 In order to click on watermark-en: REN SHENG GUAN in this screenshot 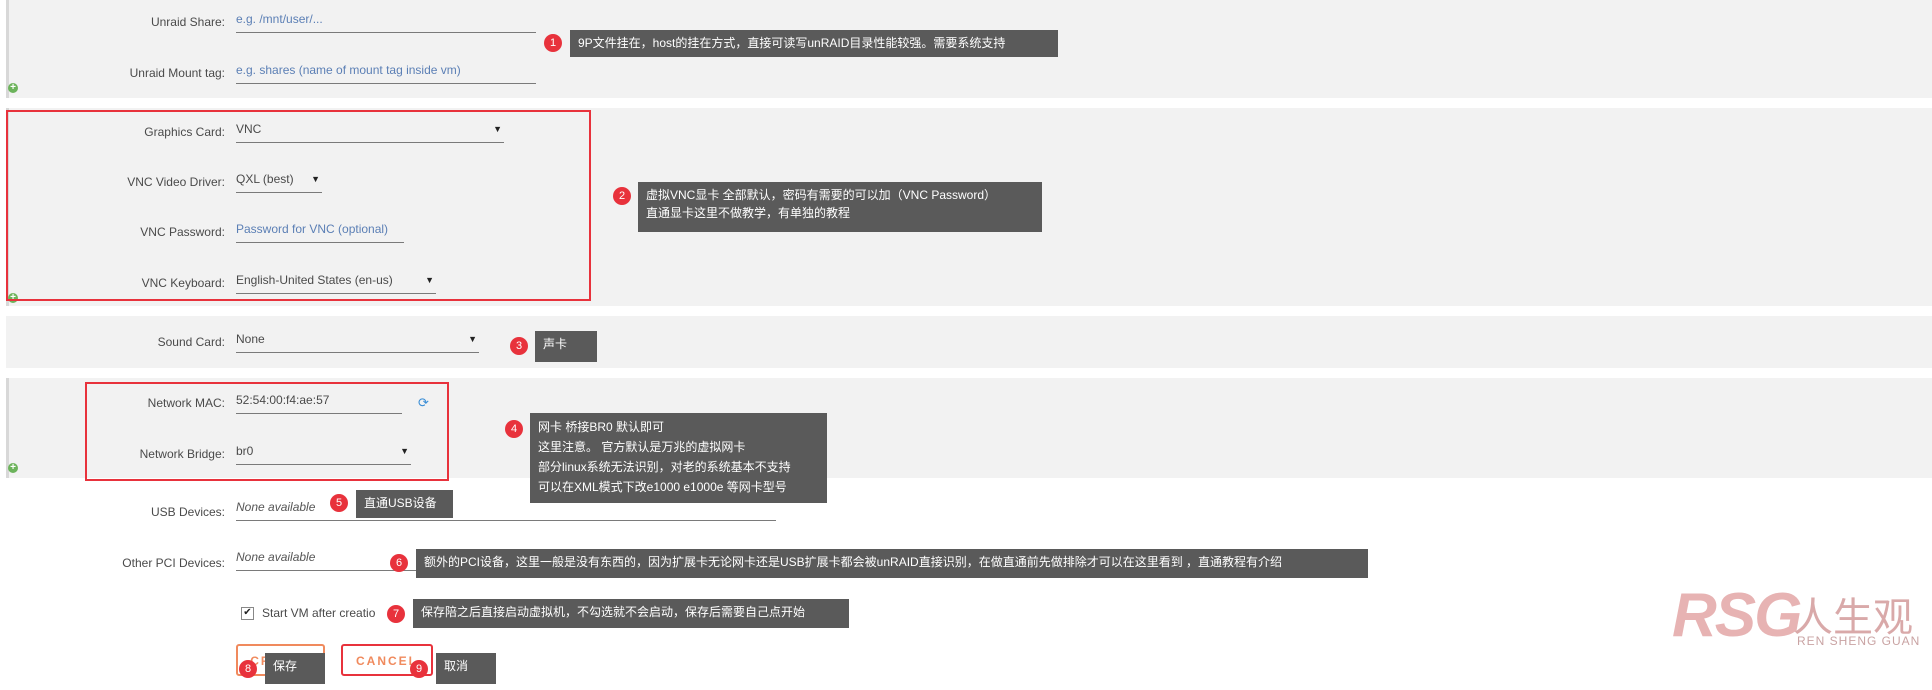, I will do `click(1859, 641)`.